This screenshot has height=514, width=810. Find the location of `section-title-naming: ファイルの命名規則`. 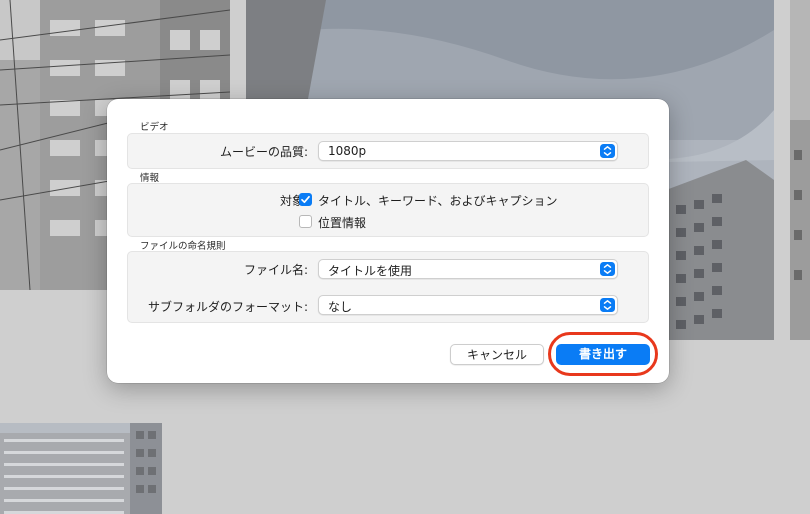

section-title-naming: ファイルの命名規則 is located at coordinates (183, 246).